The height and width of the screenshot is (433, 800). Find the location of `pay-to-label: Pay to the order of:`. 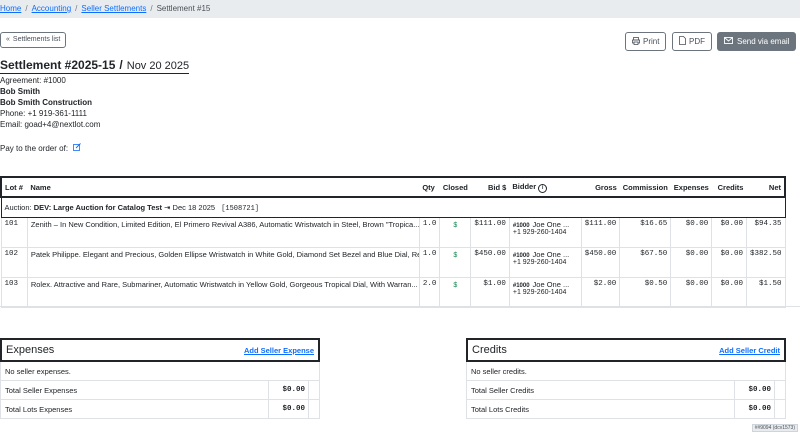

pay-to-label: Pay to the order of: is located at coordinates (34, 148).